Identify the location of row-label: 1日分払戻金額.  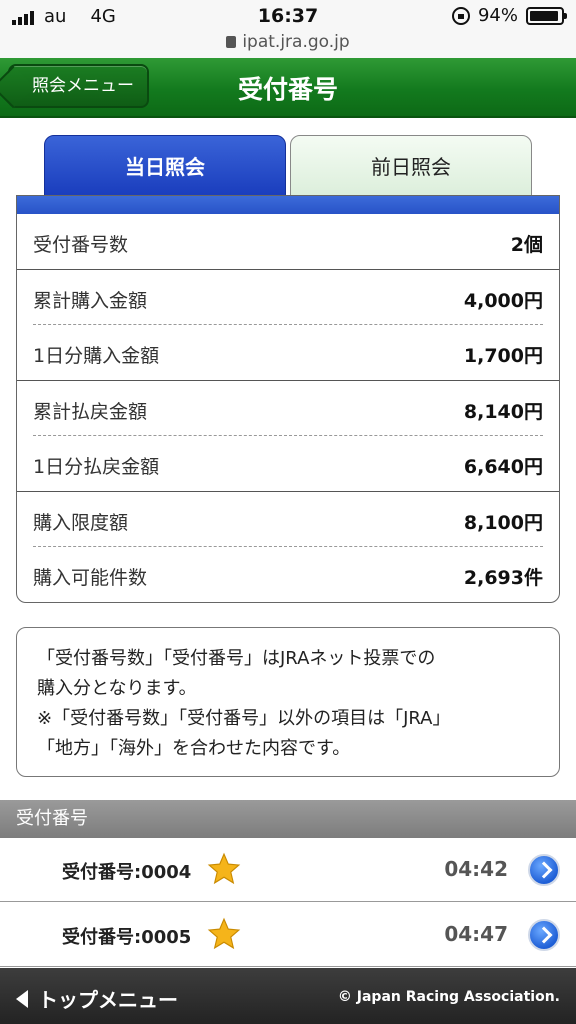
(96, 467).